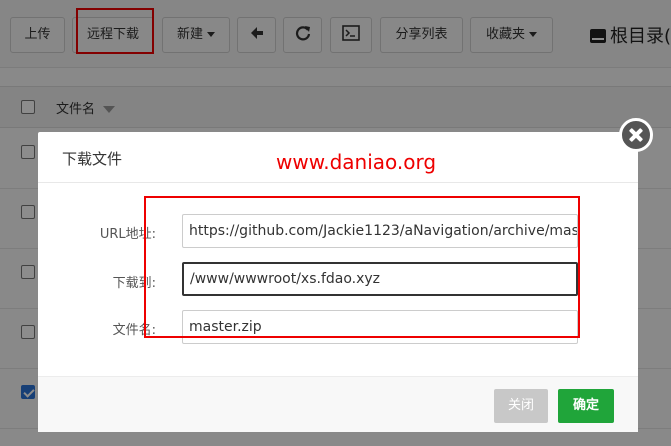  Describe the element at coordinates (338, 404) in the screenshot. I see `dialog-footer: 关闭 确定` at that location.